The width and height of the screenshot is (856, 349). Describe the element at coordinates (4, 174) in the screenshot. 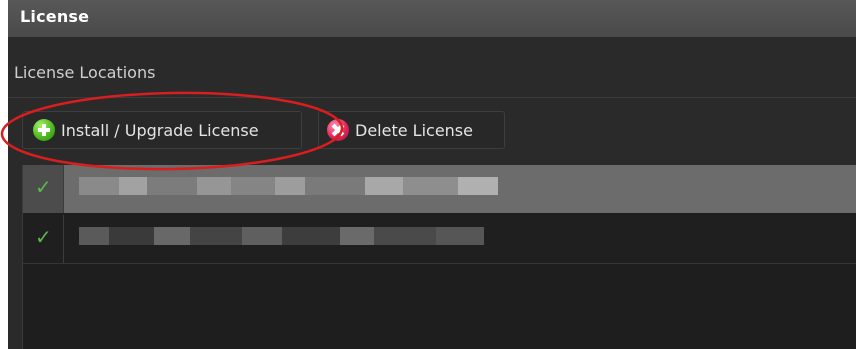

I see `window-edge` at that location.